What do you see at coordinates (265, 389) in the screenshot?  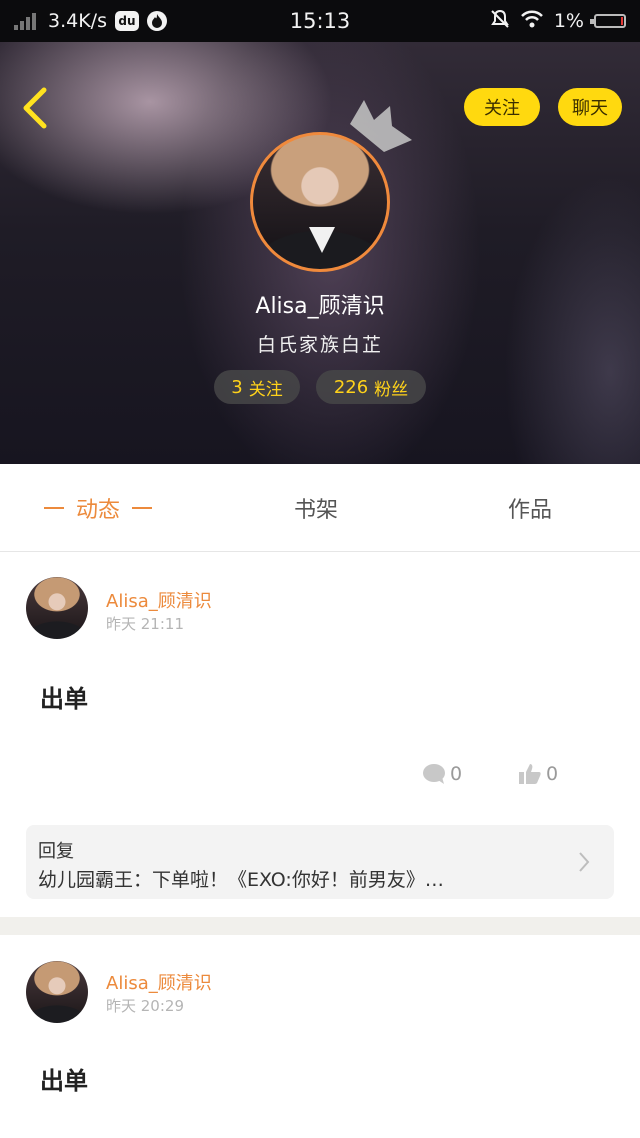 I see `following-label: 关注` at bounding box center [265, 389].